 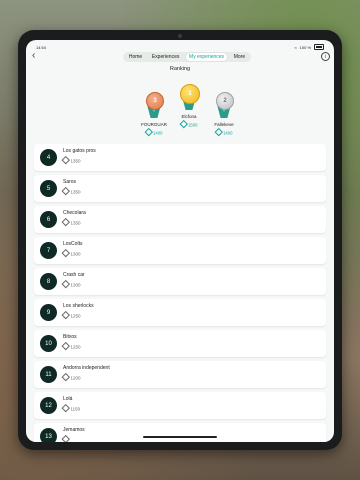 What do you see at coordinates (48, 343) in the screenshot?
I see `rank-badge: 10` at bounding box center [48, 343].